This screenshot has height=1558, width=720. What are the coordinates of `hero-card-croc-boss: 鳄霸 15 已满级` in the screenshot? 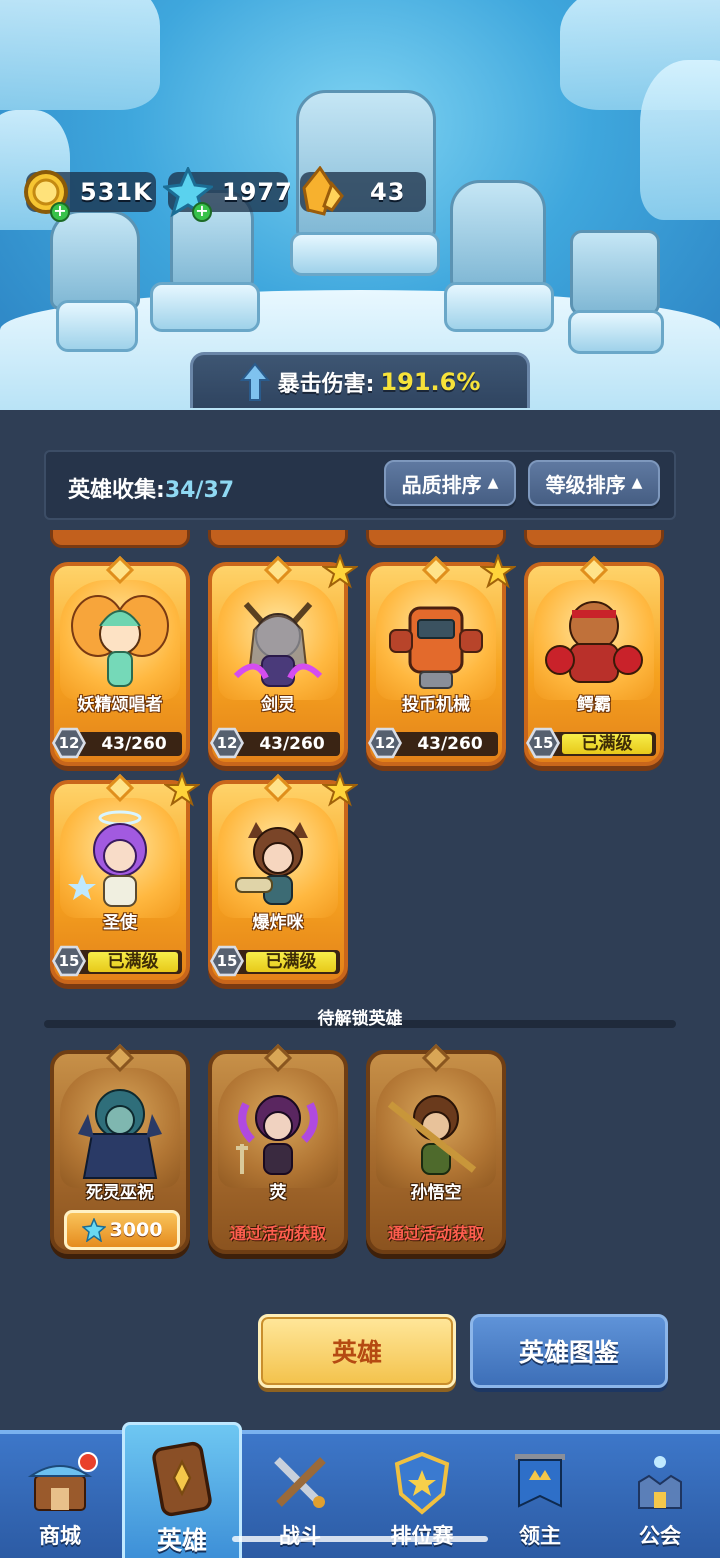 It's located at (594, 660).